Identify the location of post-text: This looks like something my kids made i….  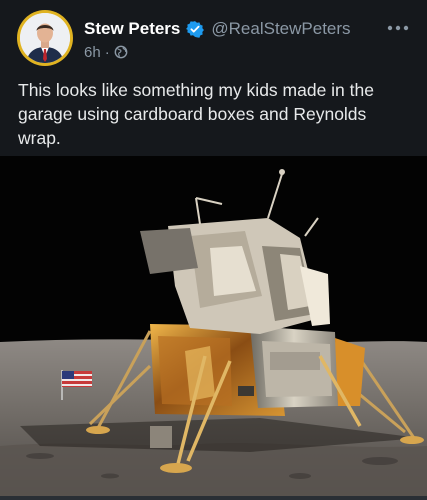
(196, 114).